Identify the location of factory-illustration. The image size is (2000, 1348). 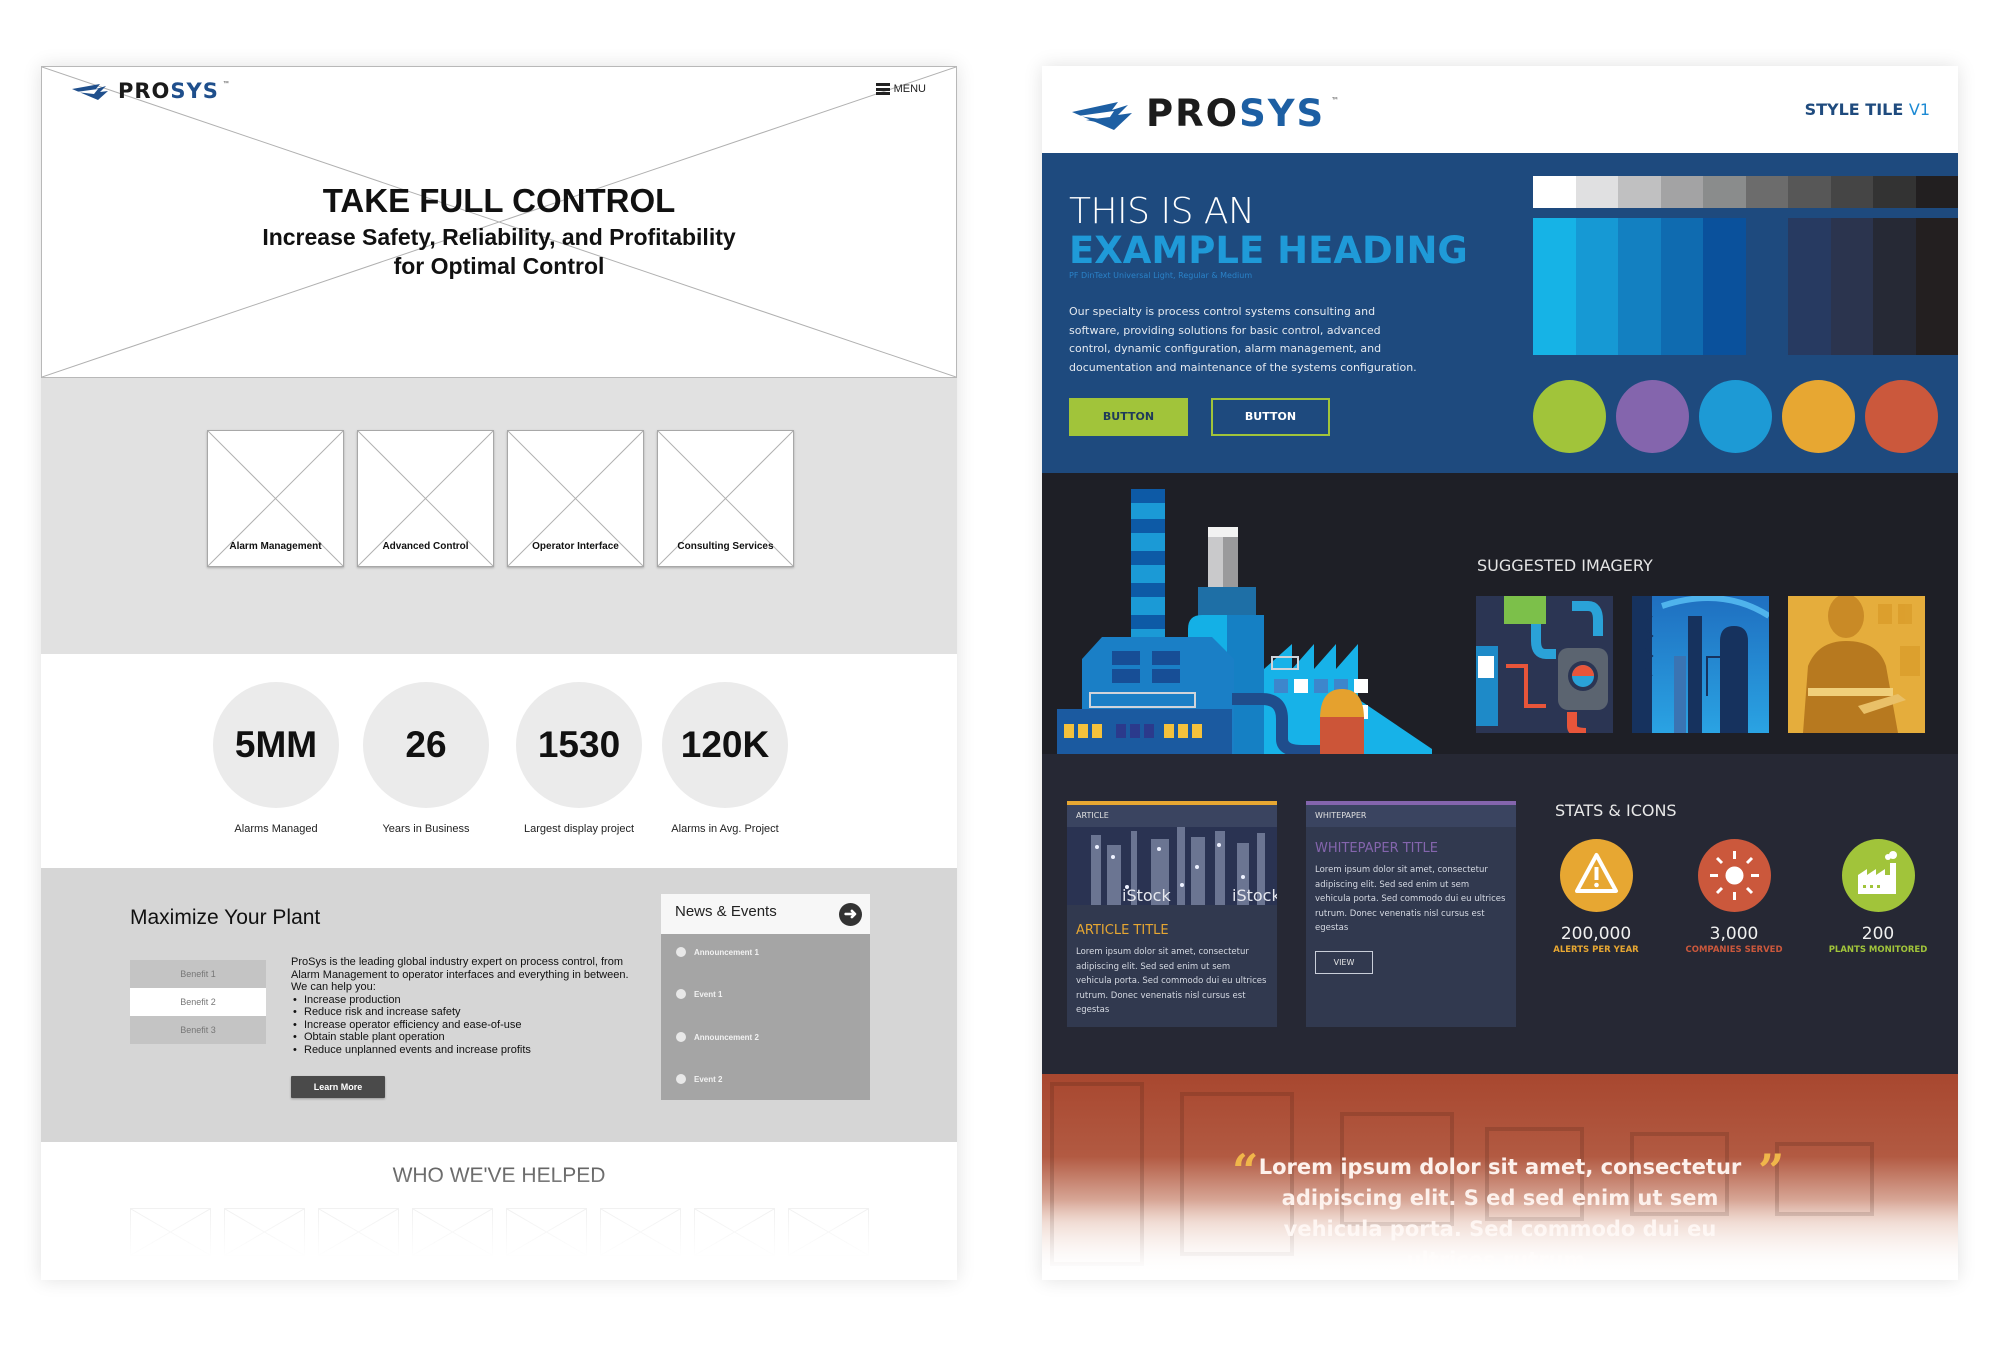
(1244, 622).